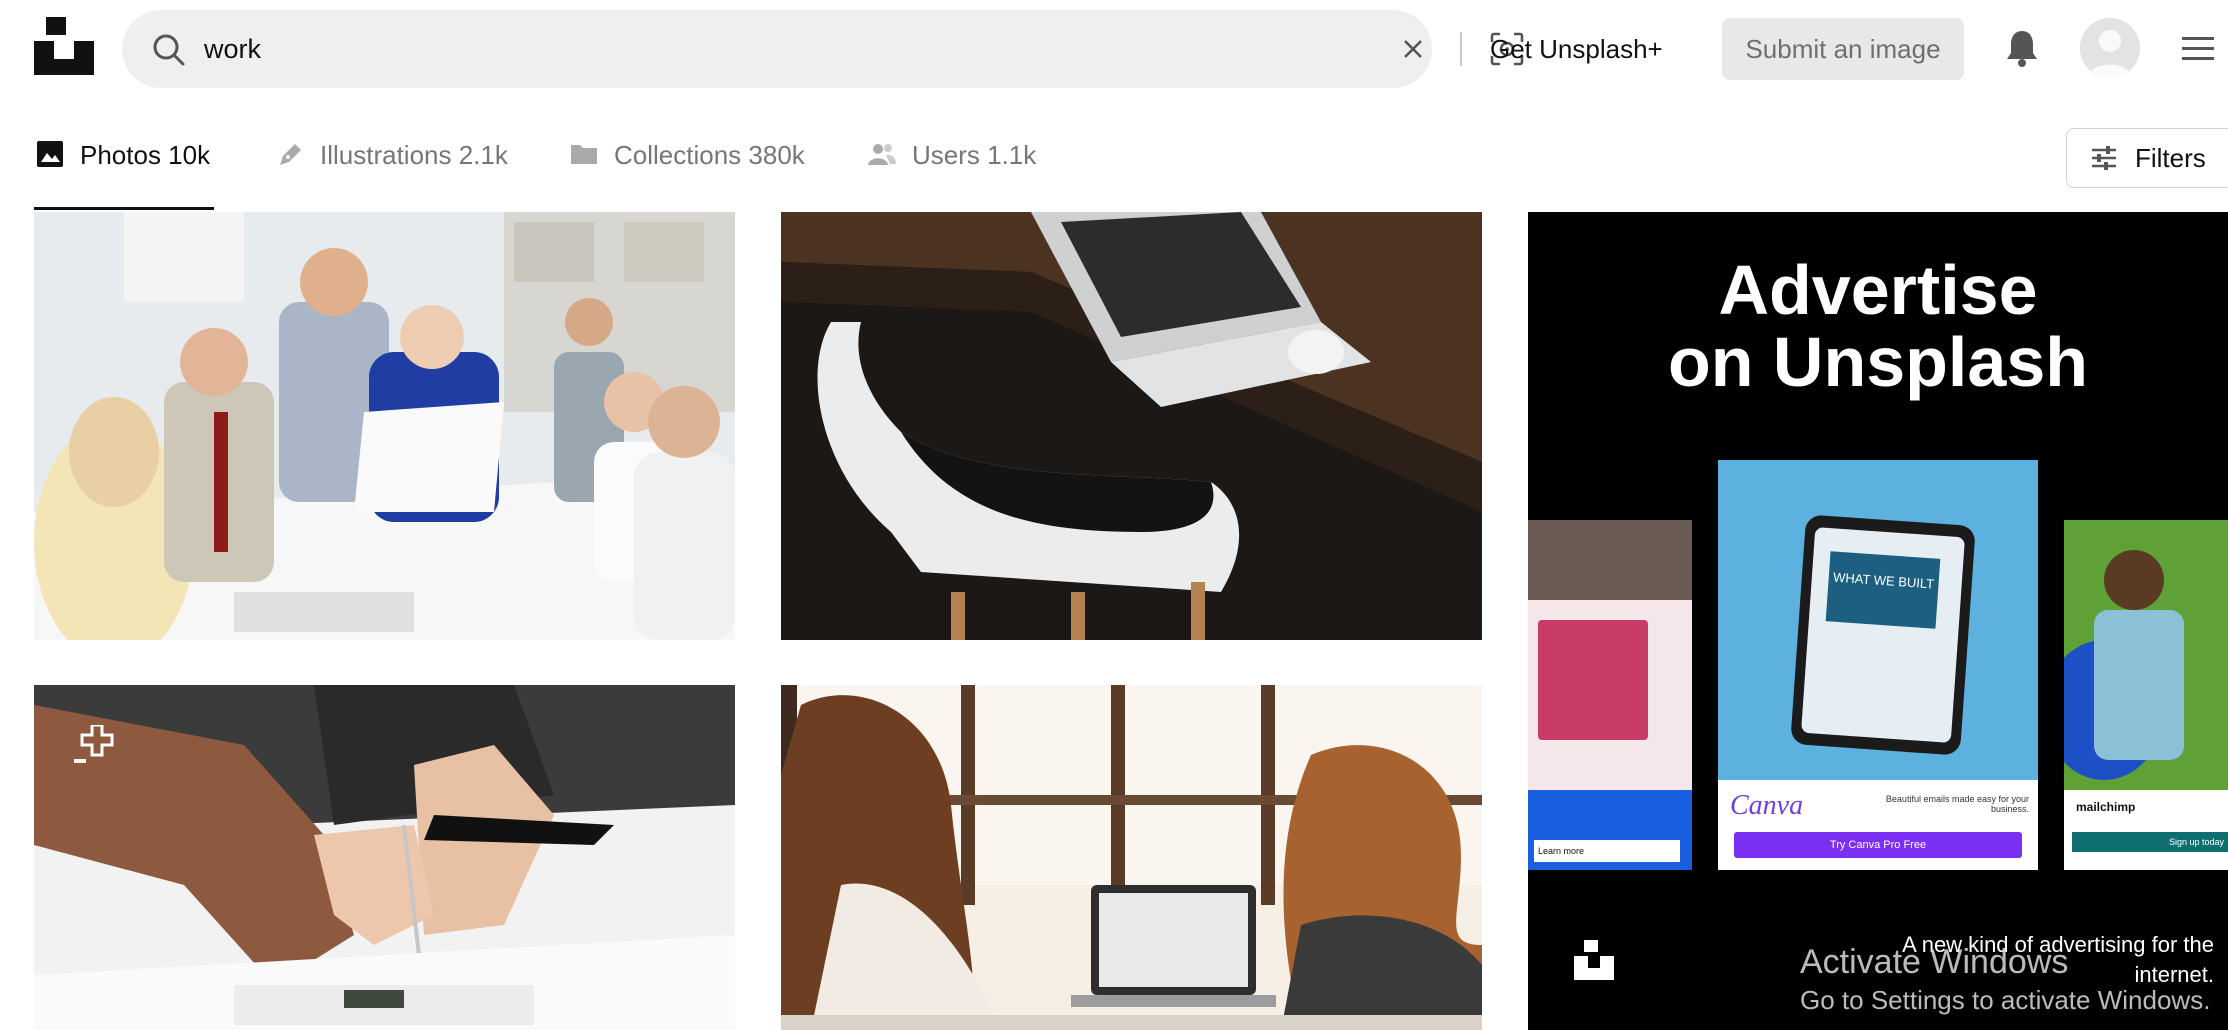 The width and height of the screenshot is (2228, 1030). Describe the element at coordinates (124, 175) in the screenshot. I see `tab-photos: Photos 10k` at that location.